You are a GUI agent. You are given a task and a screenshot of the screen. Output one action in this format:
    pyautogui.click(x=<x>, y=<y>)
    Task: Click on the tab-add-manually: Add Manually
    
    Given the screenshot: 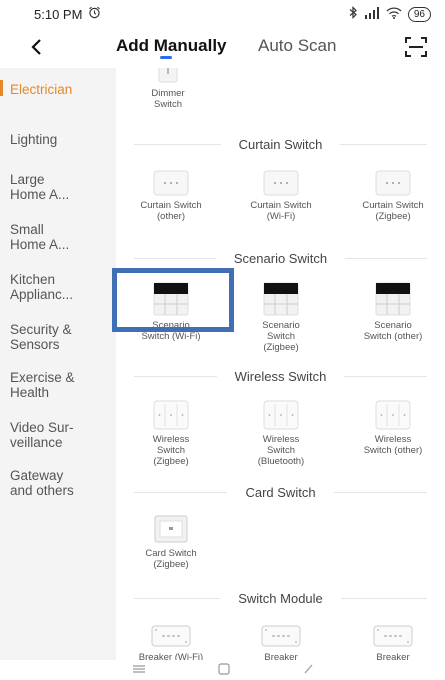 What is the action you would take?
    pyautogui.click(x=171, y=46)
    